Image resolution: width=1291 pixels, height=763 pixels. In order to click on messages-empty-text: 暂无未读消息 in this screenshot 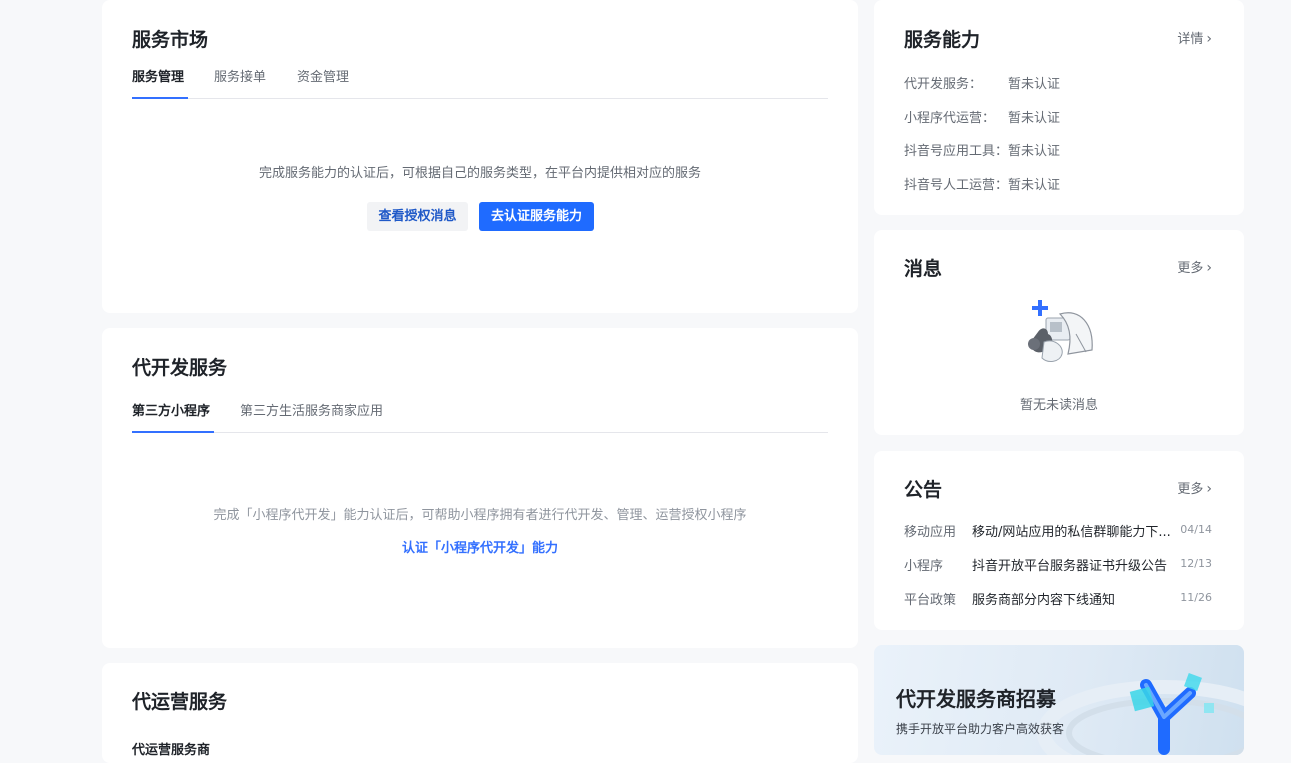, I will do `click(1058, 405)`.